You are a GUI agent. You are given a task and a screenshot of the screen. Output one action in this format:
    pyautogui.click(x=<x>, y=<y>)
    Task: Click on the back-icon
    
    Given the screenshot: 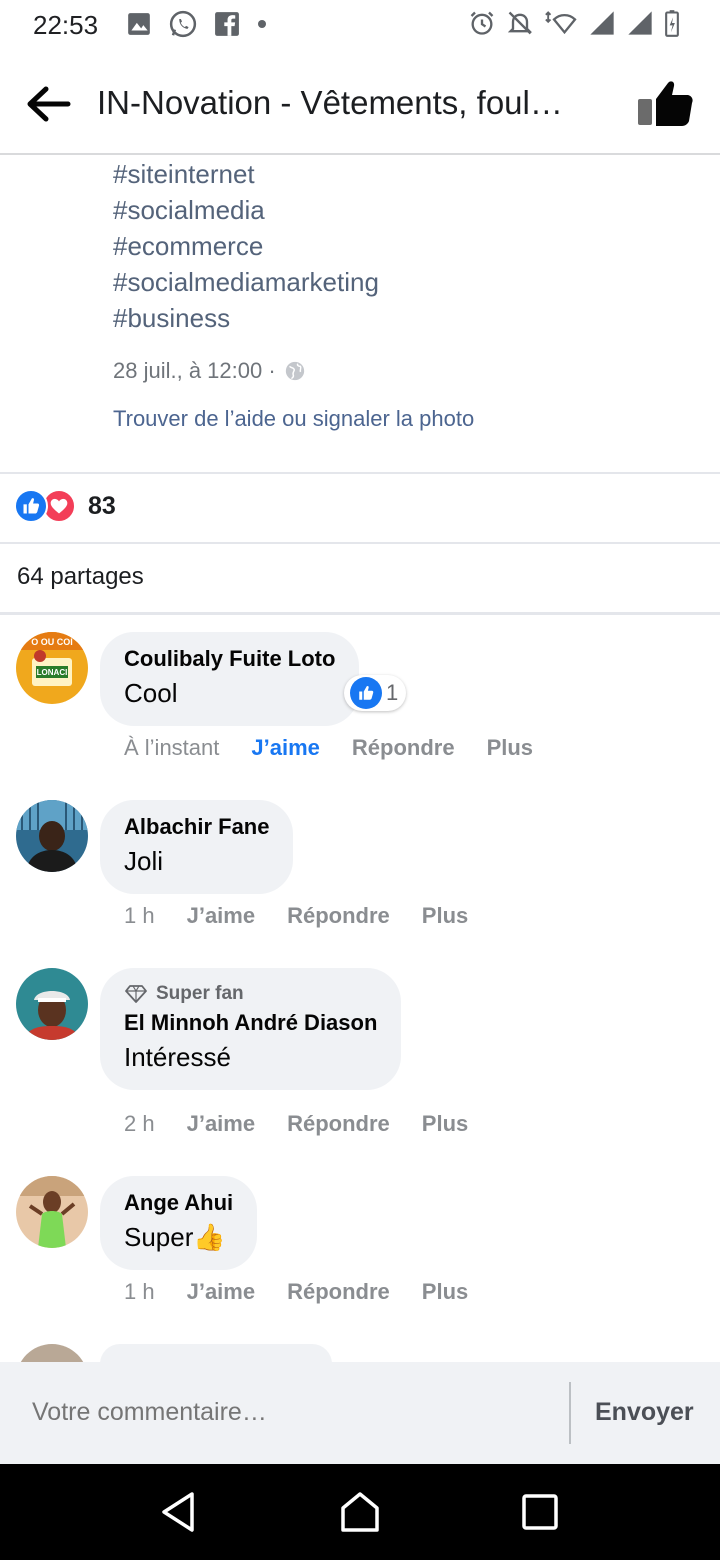 What is the action you would take?
    pyautogui.click(x=178, y=1512)
    